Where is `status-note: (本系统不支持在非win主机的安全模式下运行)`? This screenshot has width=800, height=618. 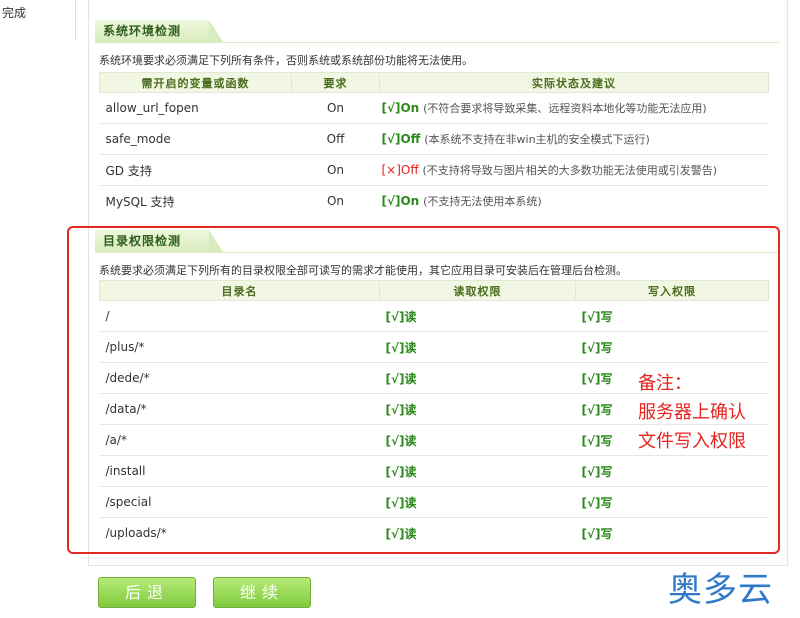 status-note: (本系统不支持在非win主机的安全模式下运行) is located at coordinates (537, 139).